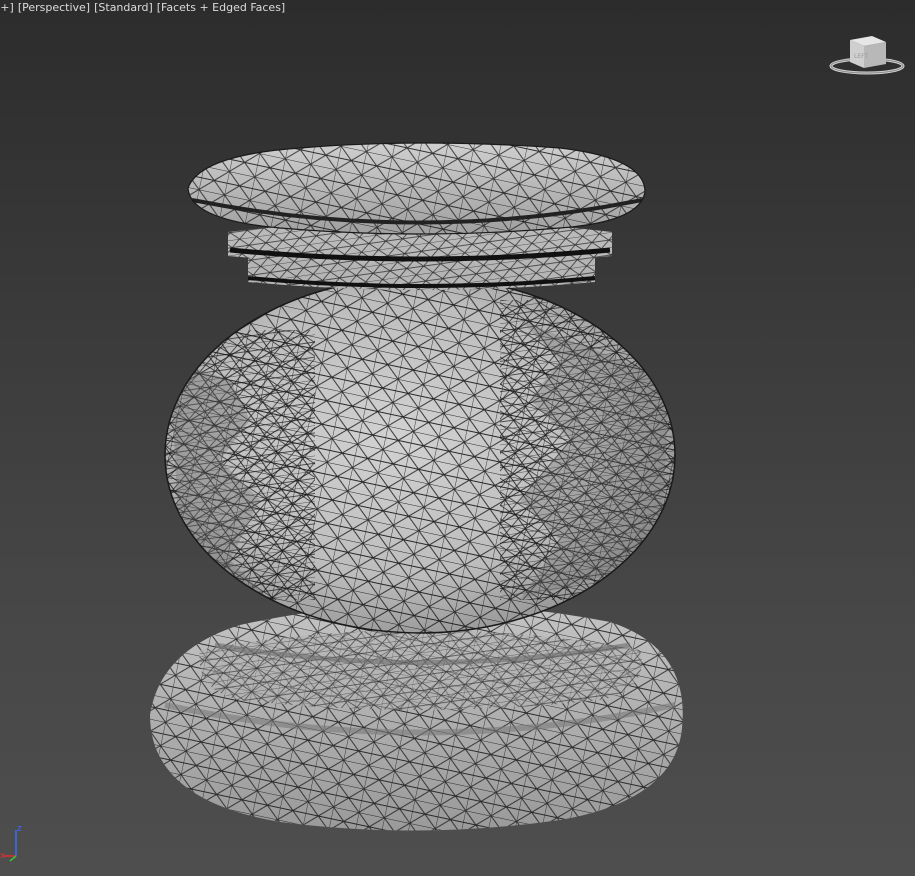 This screenshot has height=876, width=915. Describe the element at coordinates (11, 843) in the screenshot. I see `axis-tripod-icon: z x` at that location.